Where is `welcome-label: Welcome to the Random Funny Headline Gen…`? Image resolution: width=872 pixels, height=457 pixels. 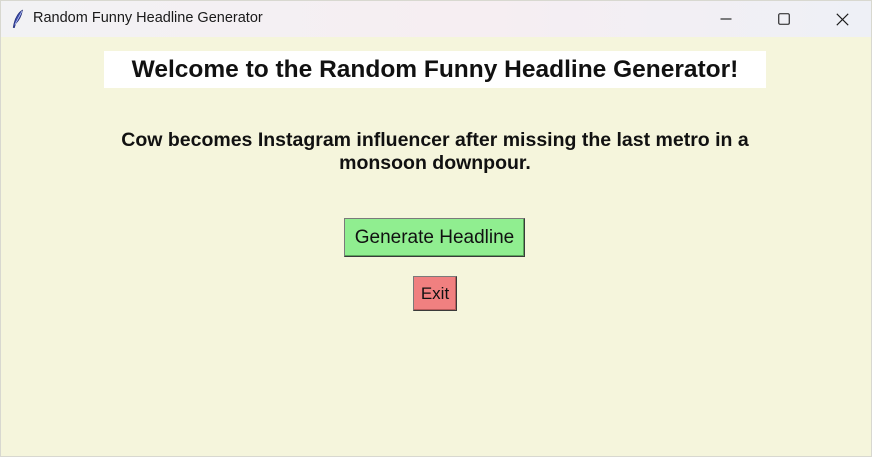
welcome-label: Welcome to the Random Funny Headline Gen… is located at coordinates (435, 69).